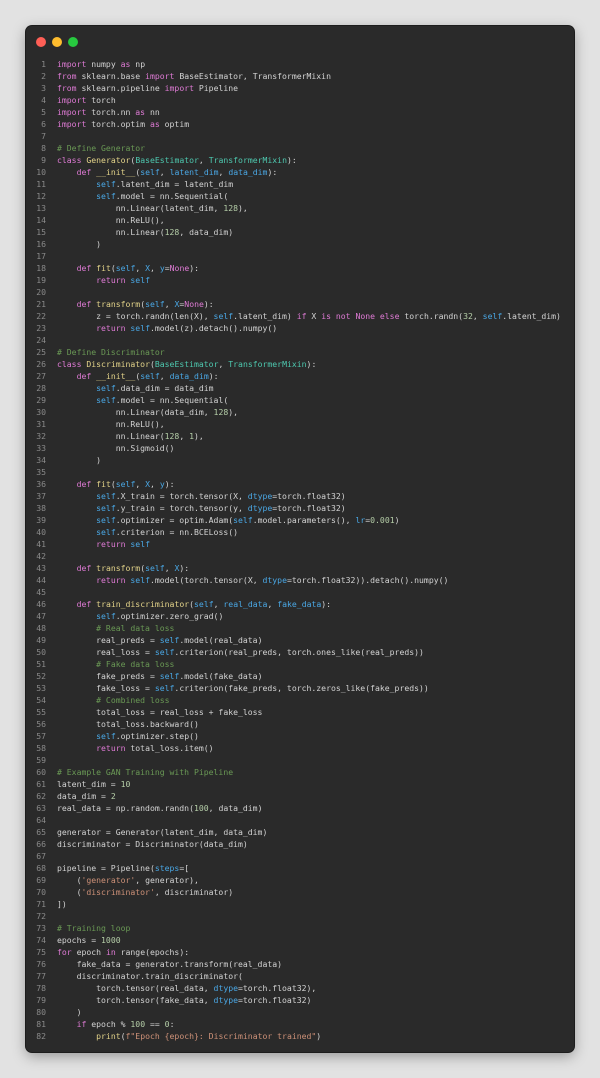  I want to click on code-line: 45, so click(300, 592).